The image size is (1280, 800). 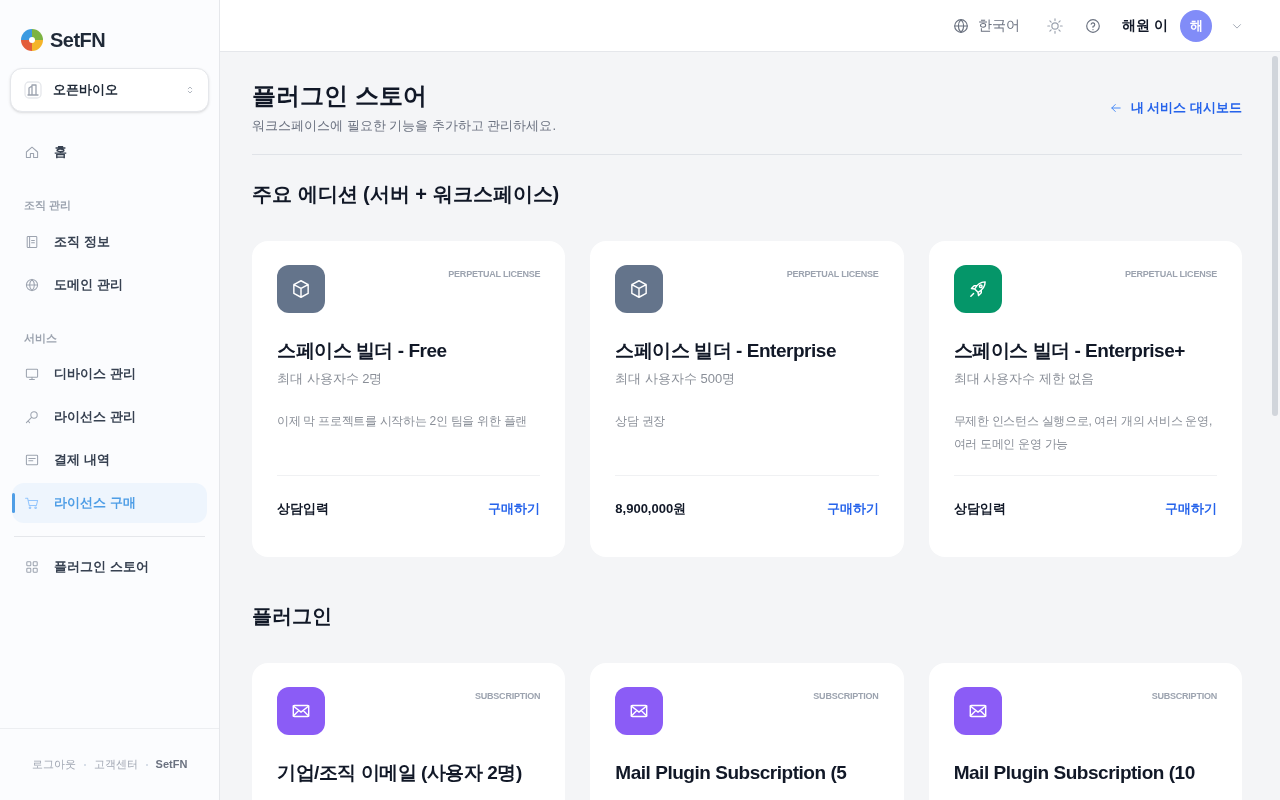 What do you see at coordinates (32, 374) in the screenshot?
I see `monitor-icon` at bounding box center [32, 374].